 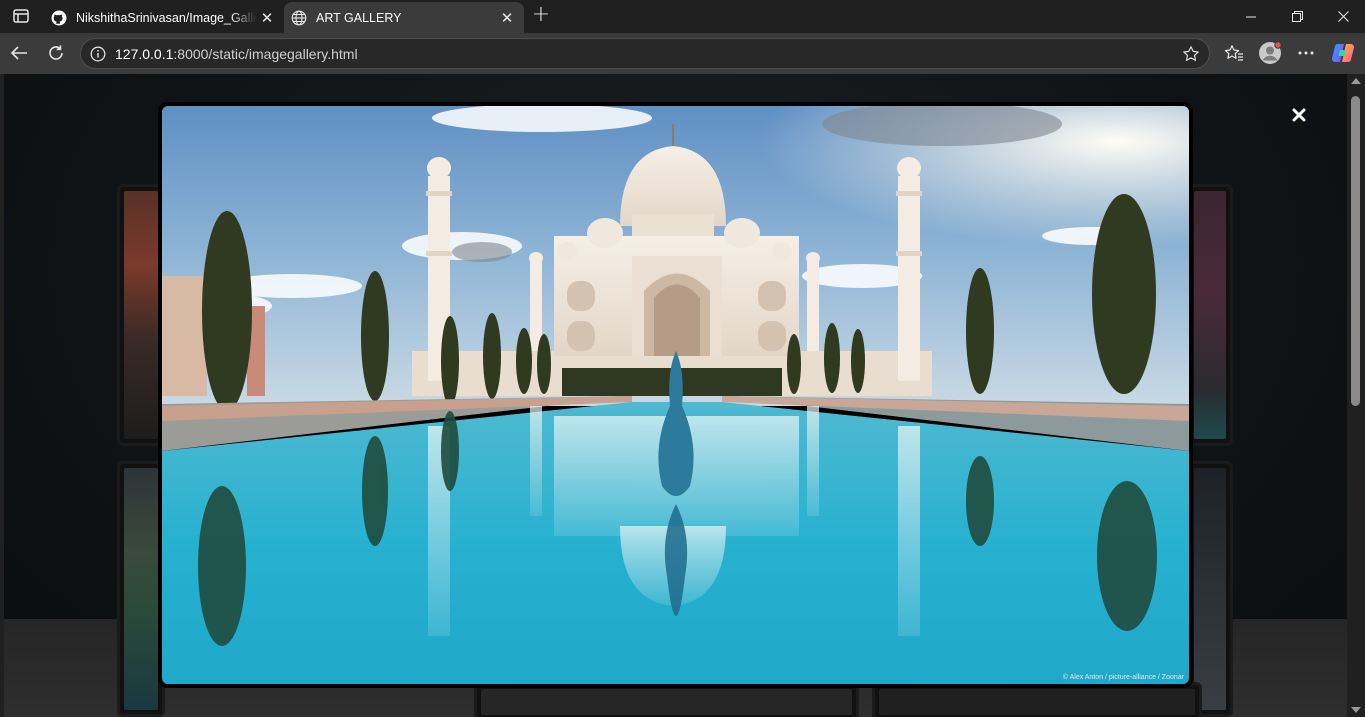 I want to click on add-favorite-button, so click(x=1191, y=54).